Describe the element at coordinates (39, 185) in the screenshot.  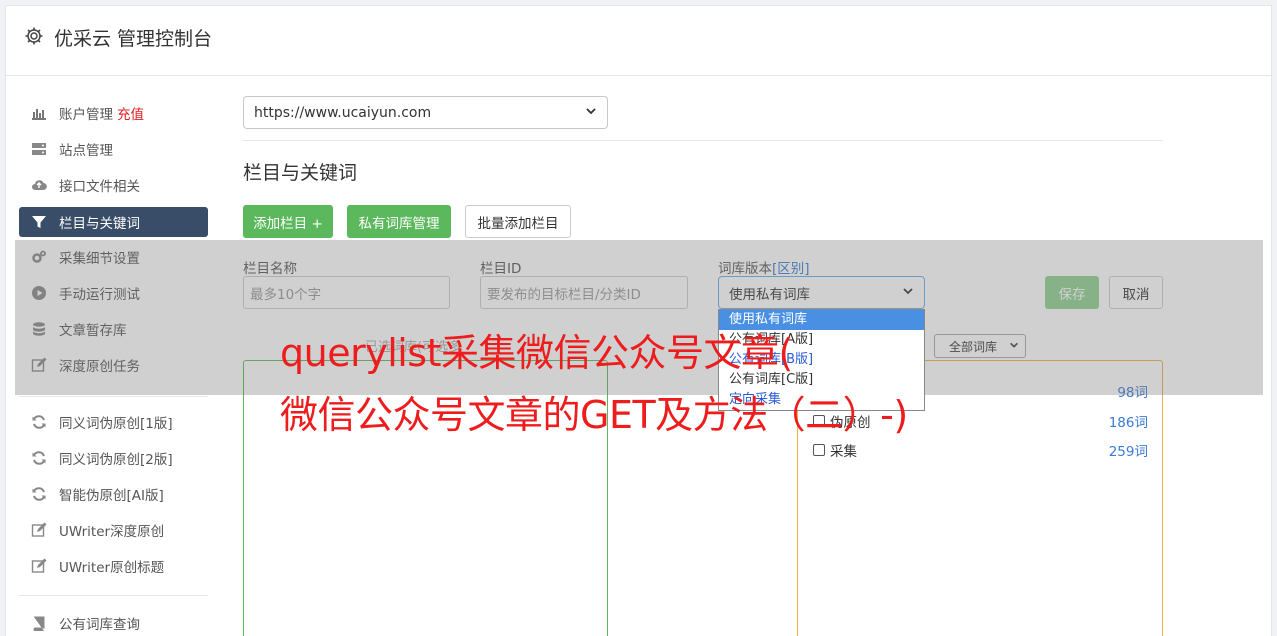
I see `cloud-upload-icon` at that location.